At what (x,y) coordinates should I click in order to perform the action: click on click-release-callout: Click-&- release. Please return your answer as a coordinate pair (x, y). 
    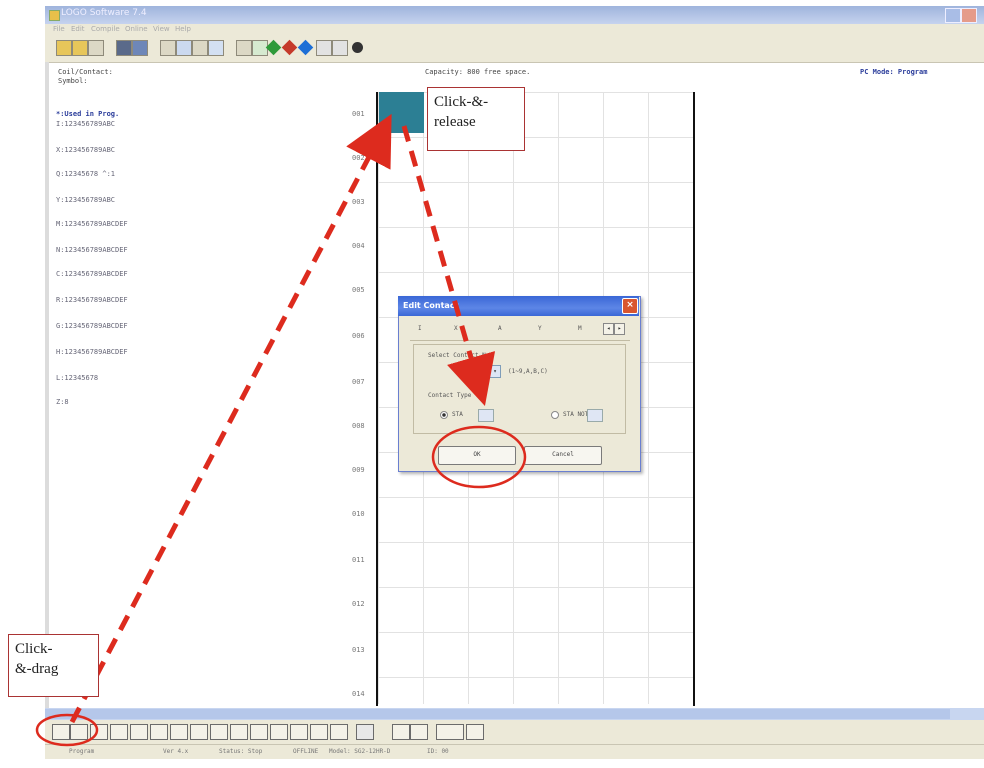
    Looking at the image, I should click on (476, 119).